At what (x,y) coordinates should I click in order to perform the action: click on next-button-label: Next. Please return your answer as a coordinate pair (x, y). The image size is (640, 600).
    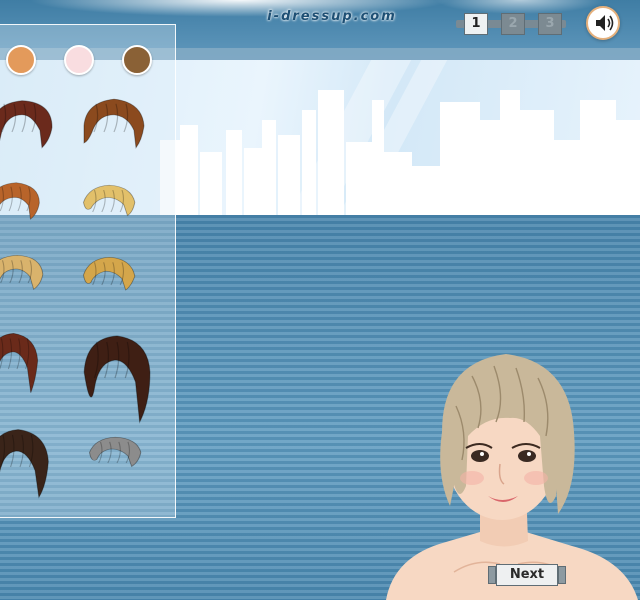
    Looking at the image, I should click on (527, 575).